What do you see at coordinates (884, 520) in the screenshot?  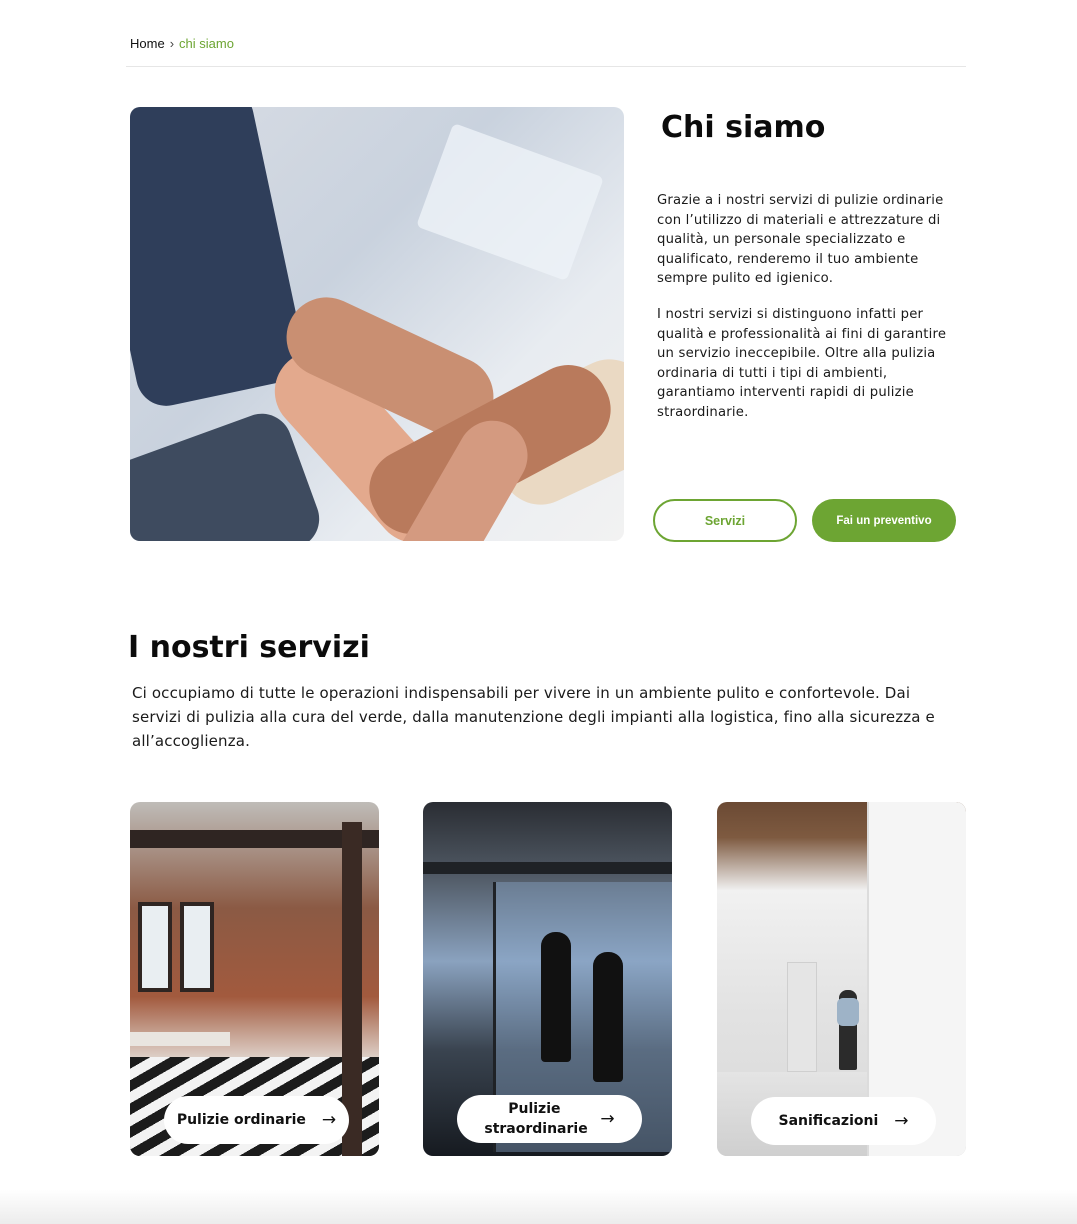 I see `get-quote-button: Fai un preventivo` at bounding box center [884, 520].